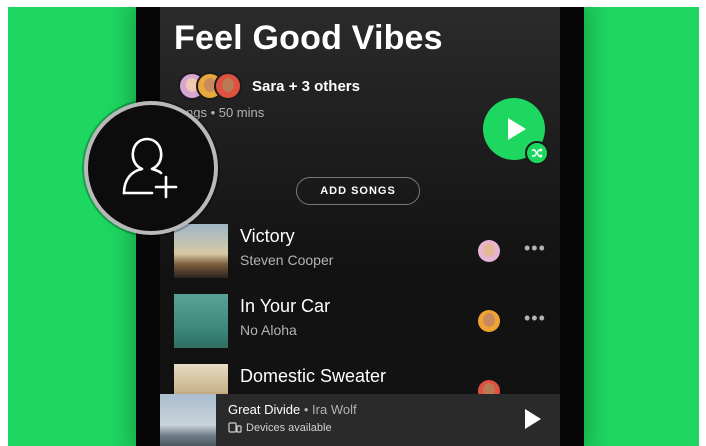 This screenshot has height=446, width=706. What do you see at coordinates (306, 86) in the screenshot?
I see `collaborators-label: Sara + 3 others` at bounding box center [306, 86].